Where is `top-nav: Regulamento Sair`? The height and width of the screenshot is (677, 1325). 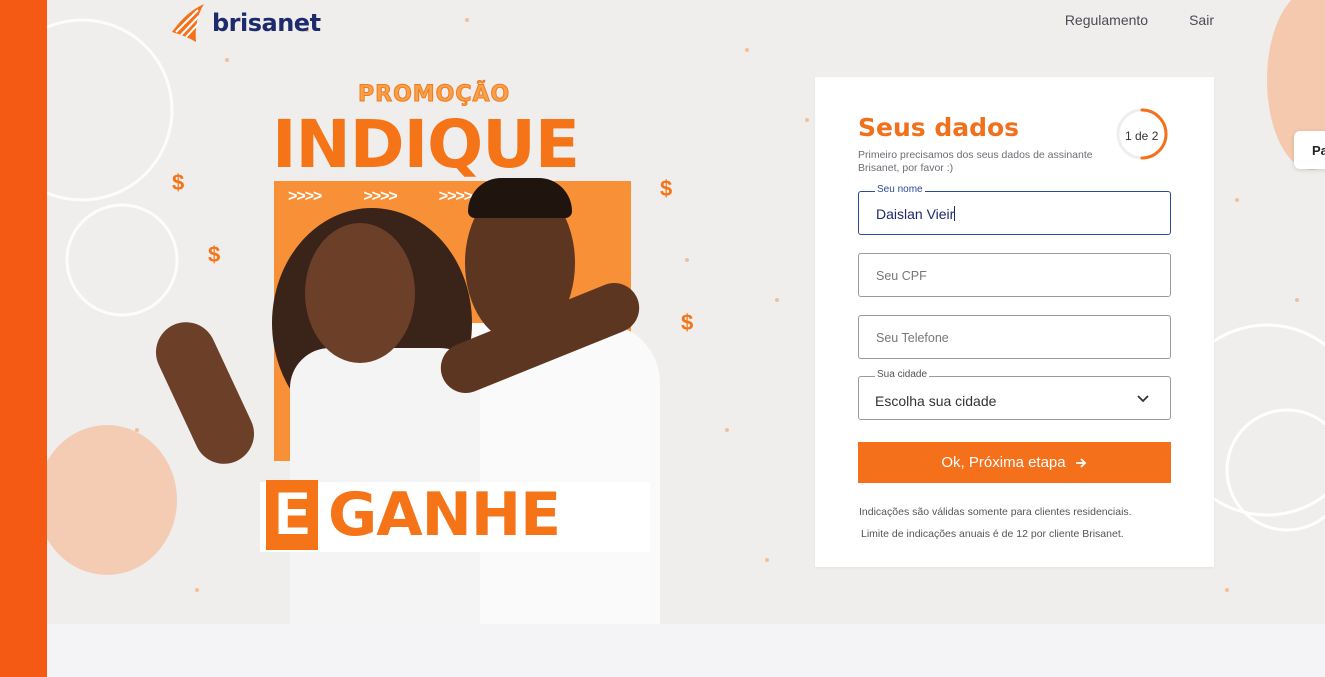
top-nav: Regulamento Sair is located at coordinates (1139, 20).